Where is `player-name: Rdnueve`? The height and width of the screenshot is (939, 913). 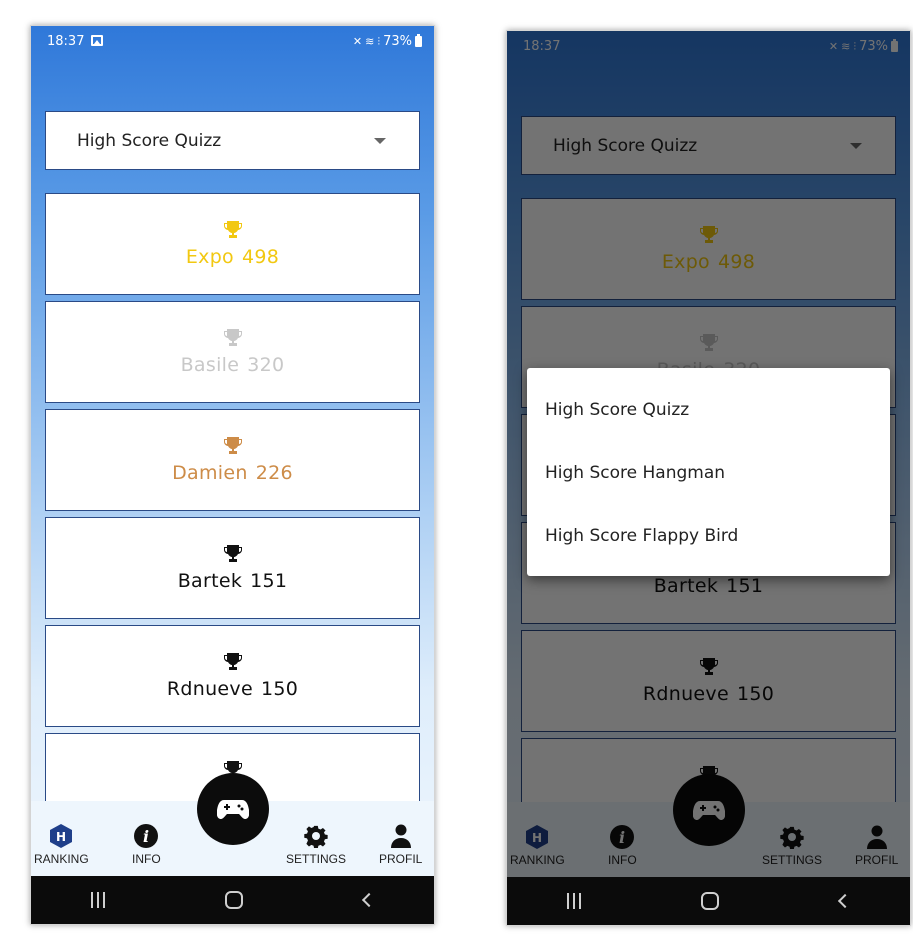
player-name: Rdnueve is located at coordinates (209, 689).